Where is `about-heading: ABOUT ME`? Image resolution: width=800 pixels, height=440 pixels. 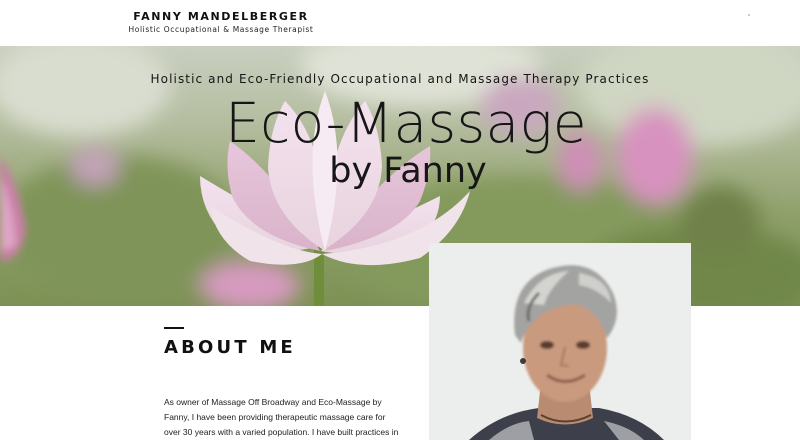
about-heading: ABOUT ME is located at coordinates (230, 347).